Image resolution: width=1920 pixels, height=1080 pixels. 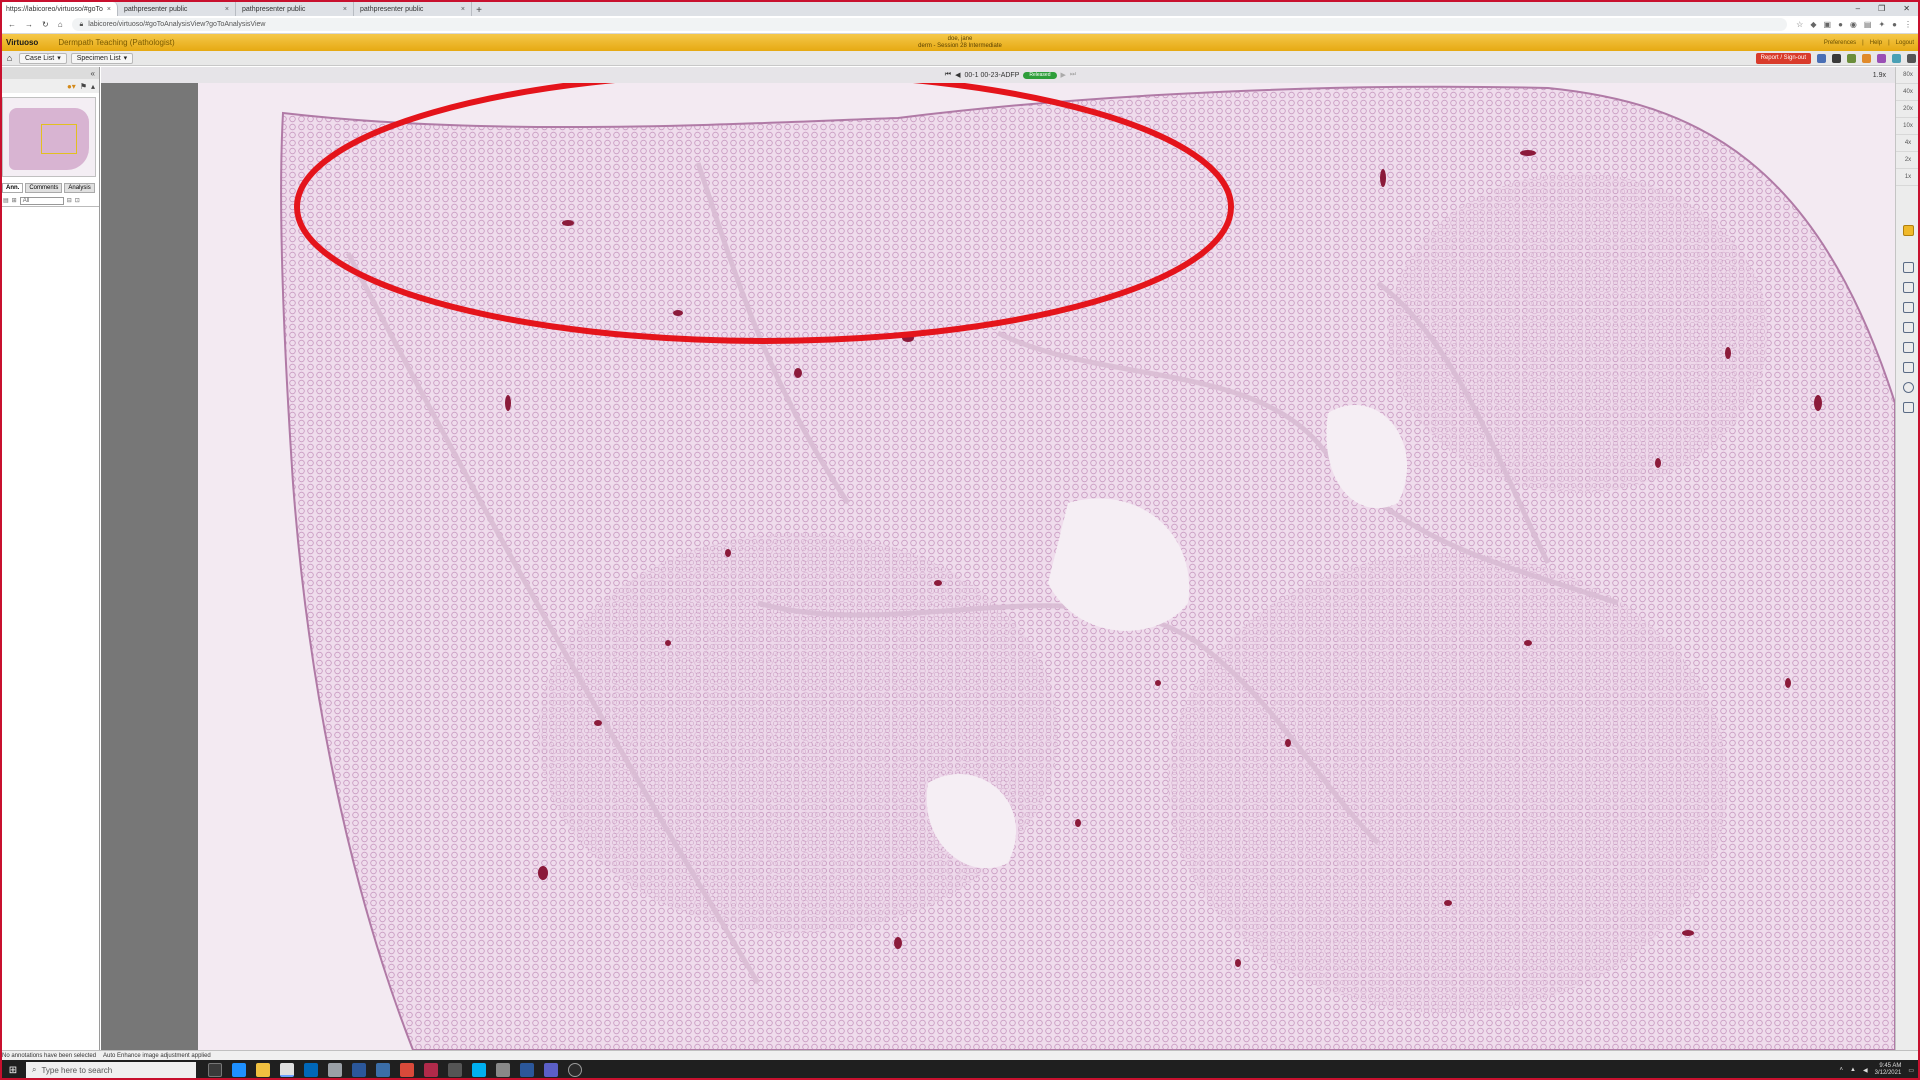 What do you see at coordinates (1783, 58) in the screenshot?
I see `report-signout-button: Report / Sign-out` at bounding box center [1783, 58].